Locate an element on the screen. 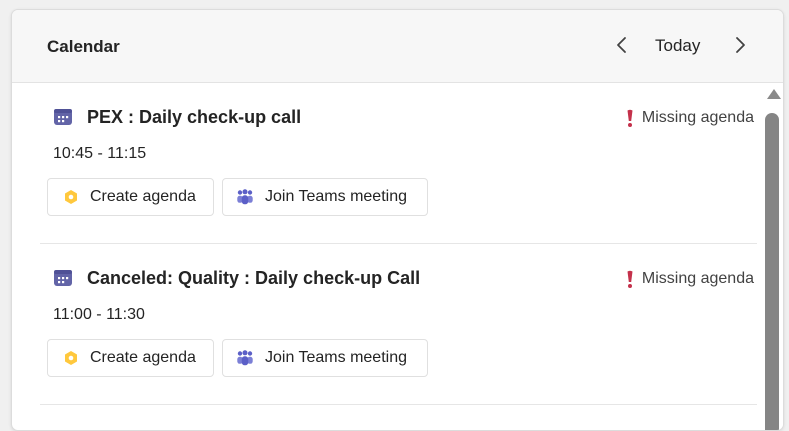 This screenshot has height=431, width=789. event-time: 11:00 - 11:30 is located at coordinates (99, 314).